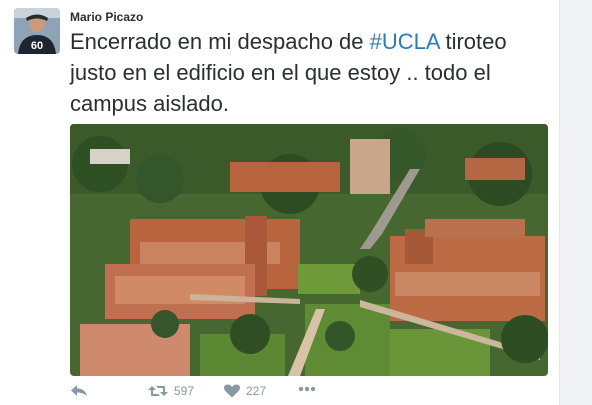 Image resolution: width=592 pixels, height=405 pixels. I want to click on retweet-icon, so click(158, 391).